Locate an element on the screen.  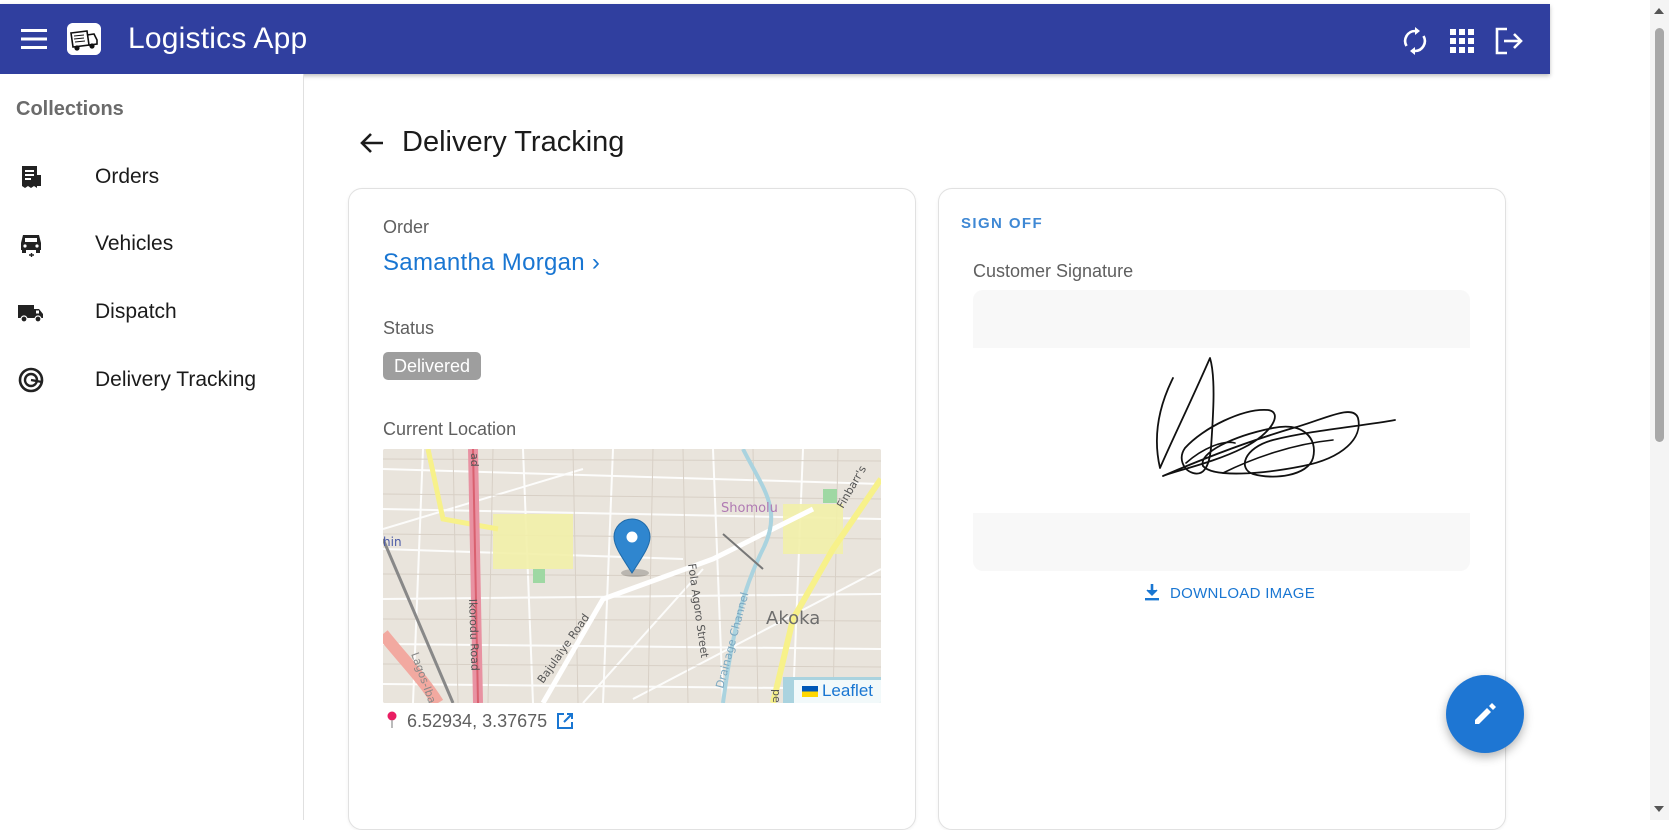
sidebar-item-vehicles: Vehicles is located at coordinates (151, 244).